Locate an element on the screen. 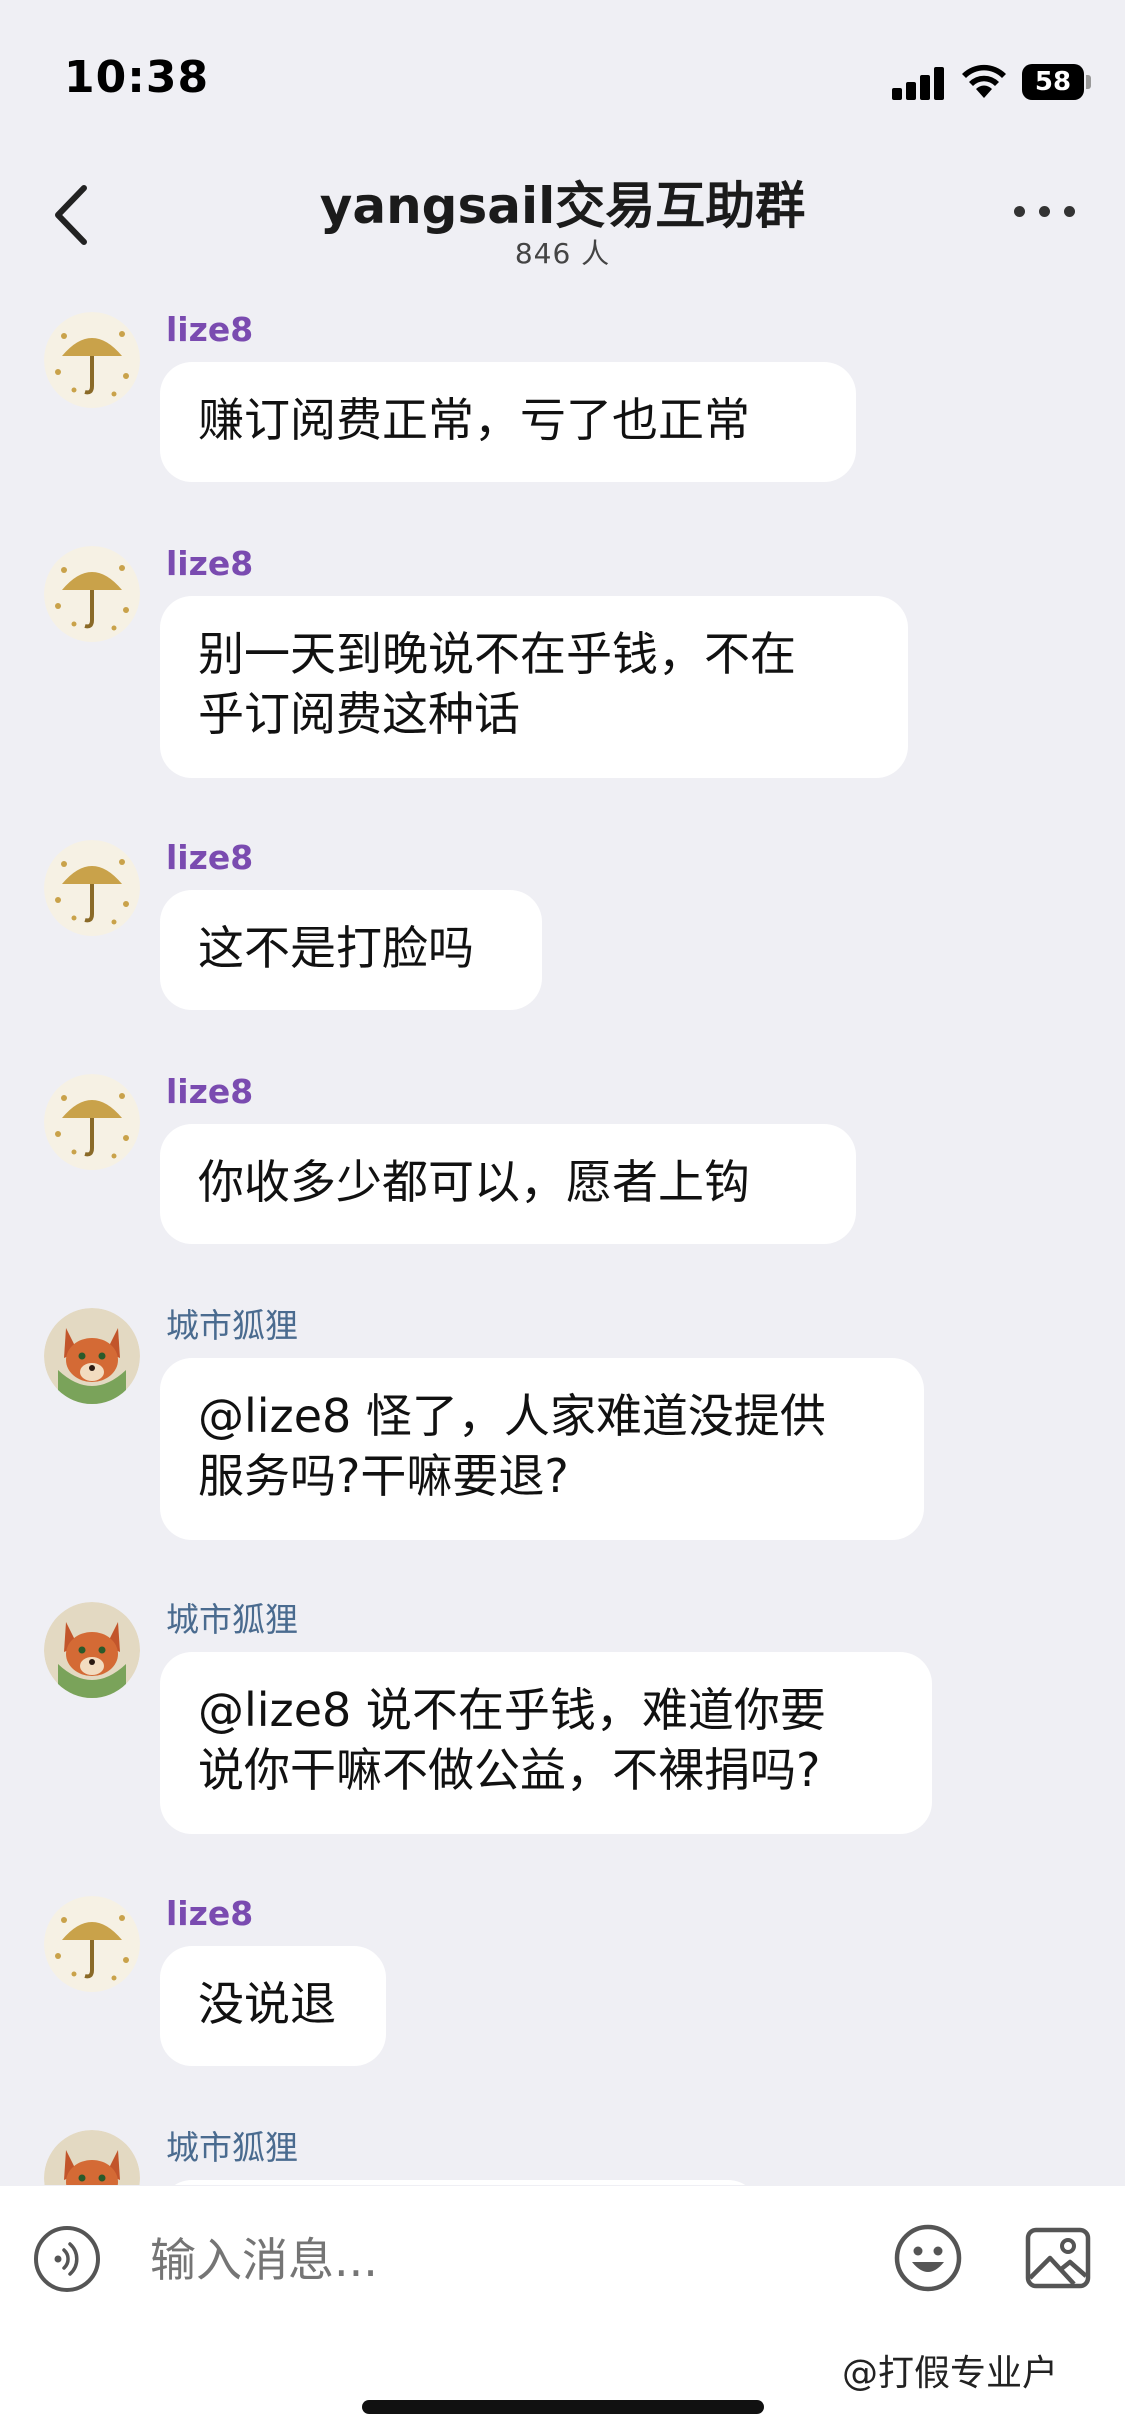 The height and width of the screenshot is (2436, 1125). message-bubble is located at coordinates (460, 2182).